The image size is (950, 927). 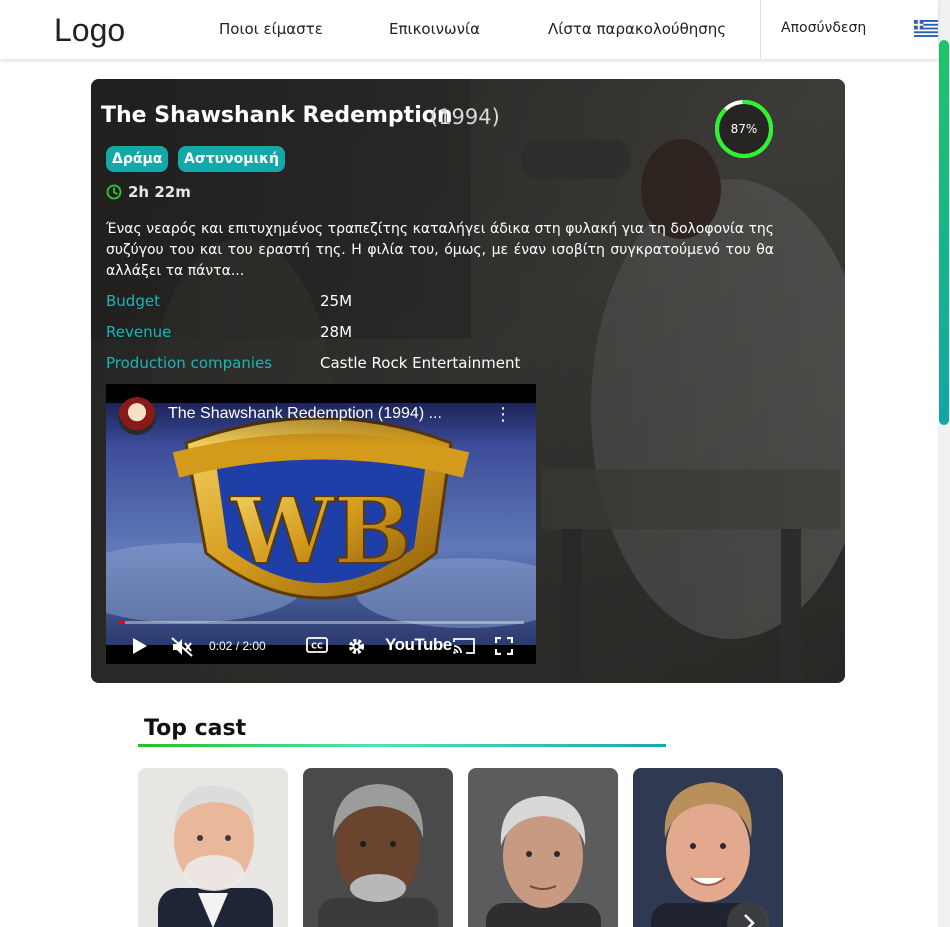 What do you see at coordinates (195, 728) in the screenshot?
I see `top-cast-heading: Top cast` at bounding box center [195, 728].